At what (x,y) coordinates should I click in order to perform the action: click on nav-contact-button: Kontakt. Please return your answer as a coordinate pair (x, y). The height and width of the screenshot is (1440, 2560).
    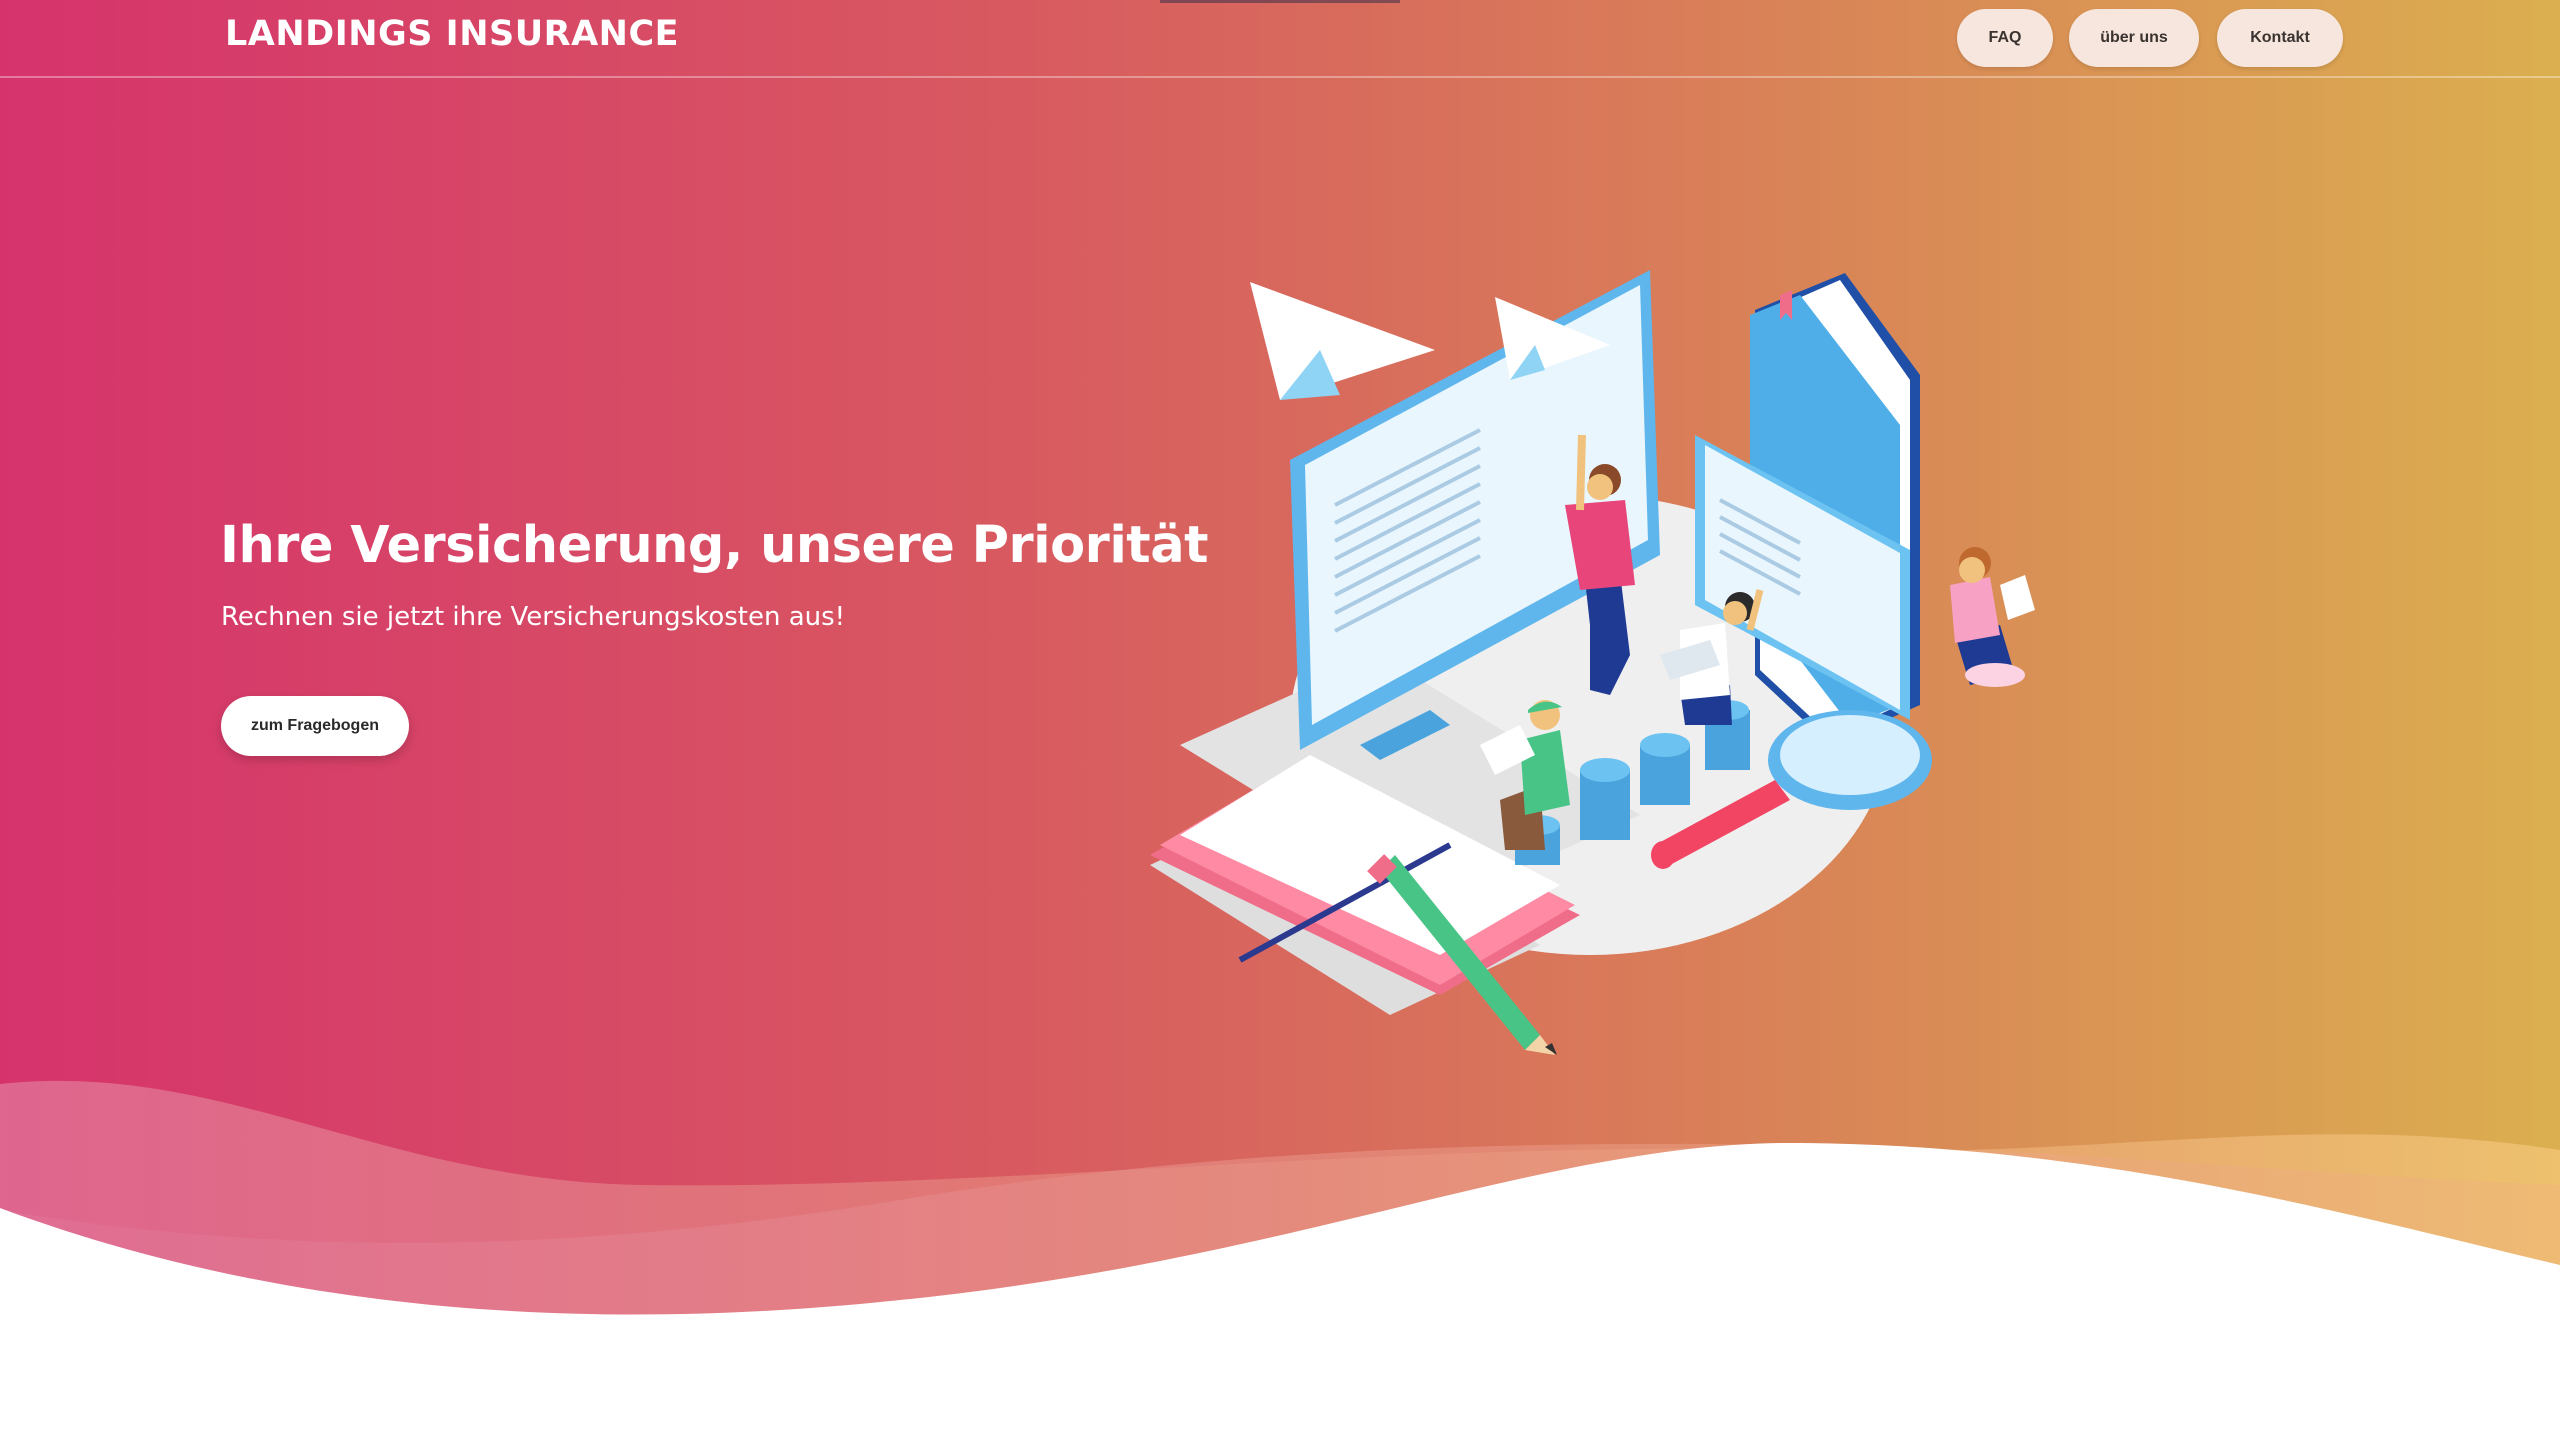
    Looking at the image, I should click on (2280, 38).